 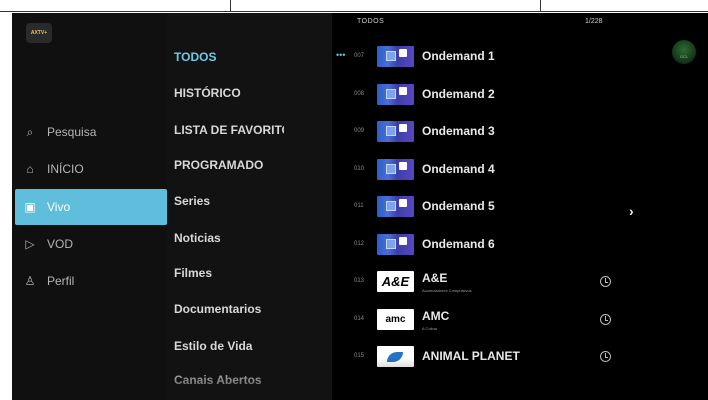 I want to click on channel-row: ••• 007 Ondemand 1, so click(x=520, y=58).